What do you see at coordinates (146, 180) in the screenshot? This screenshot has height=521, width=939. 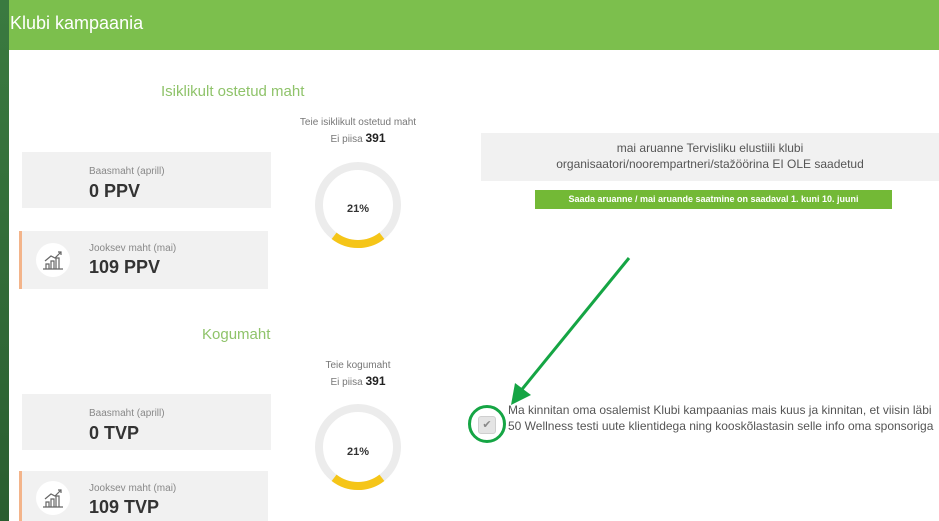 I see `personal-base-card: Baasmaht (aprill) 0 PPV` at bounding box center [146, 180].